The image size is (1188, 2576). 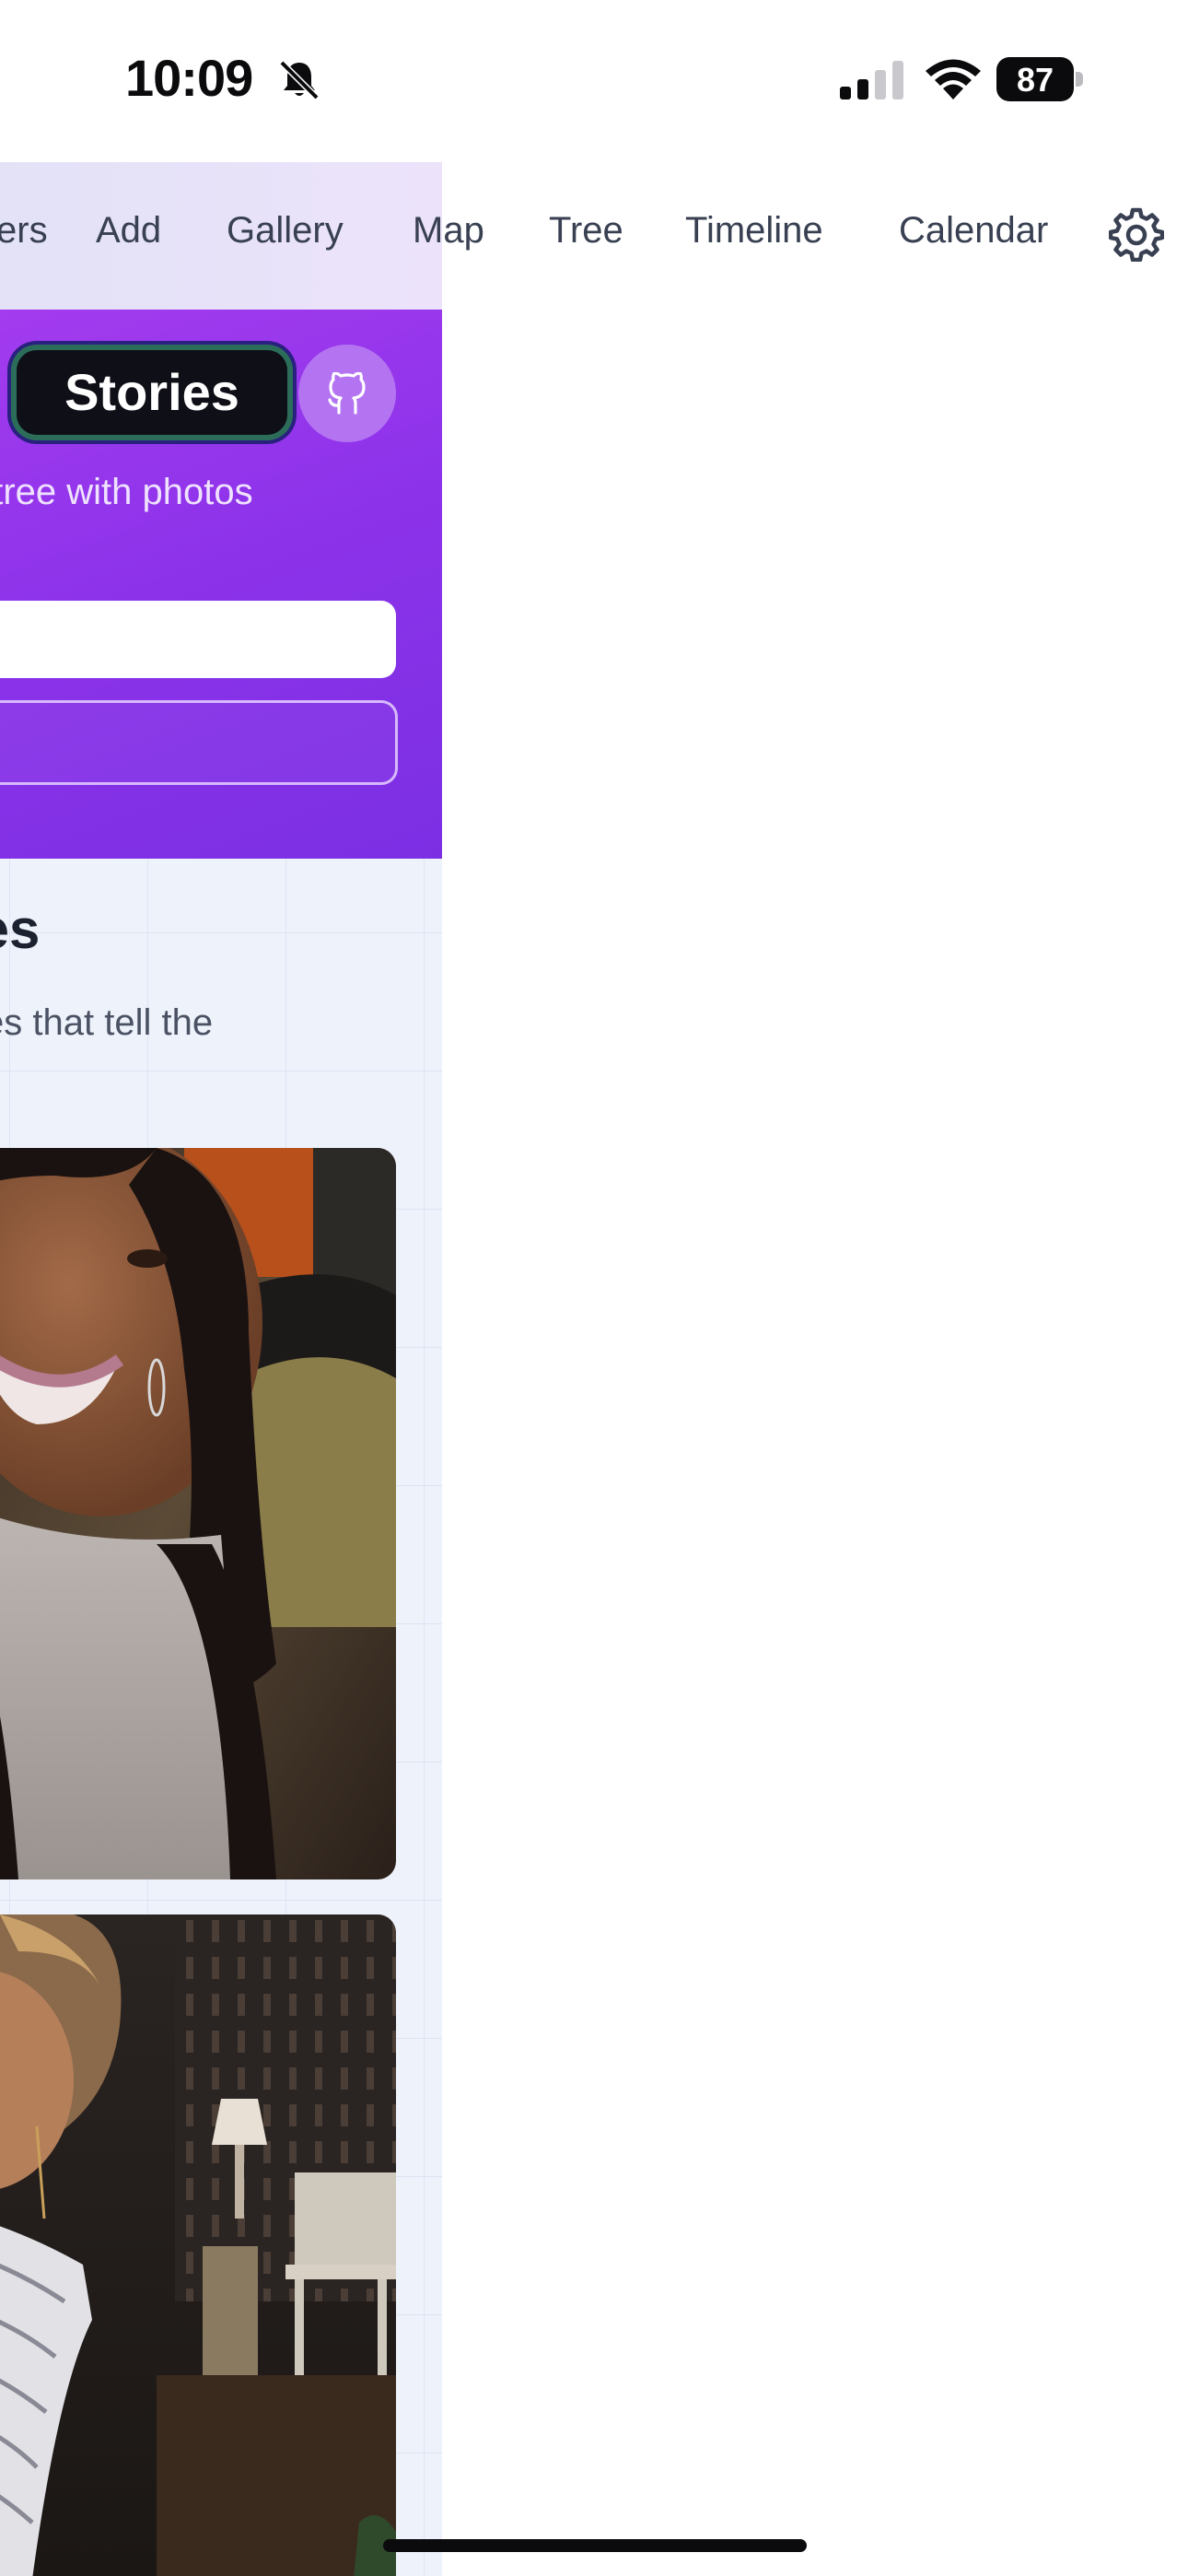 What do you see at coordinates (128, 231) in the screenshot?
I see `nav-item-add: Add` at bounding box center [128, 231].